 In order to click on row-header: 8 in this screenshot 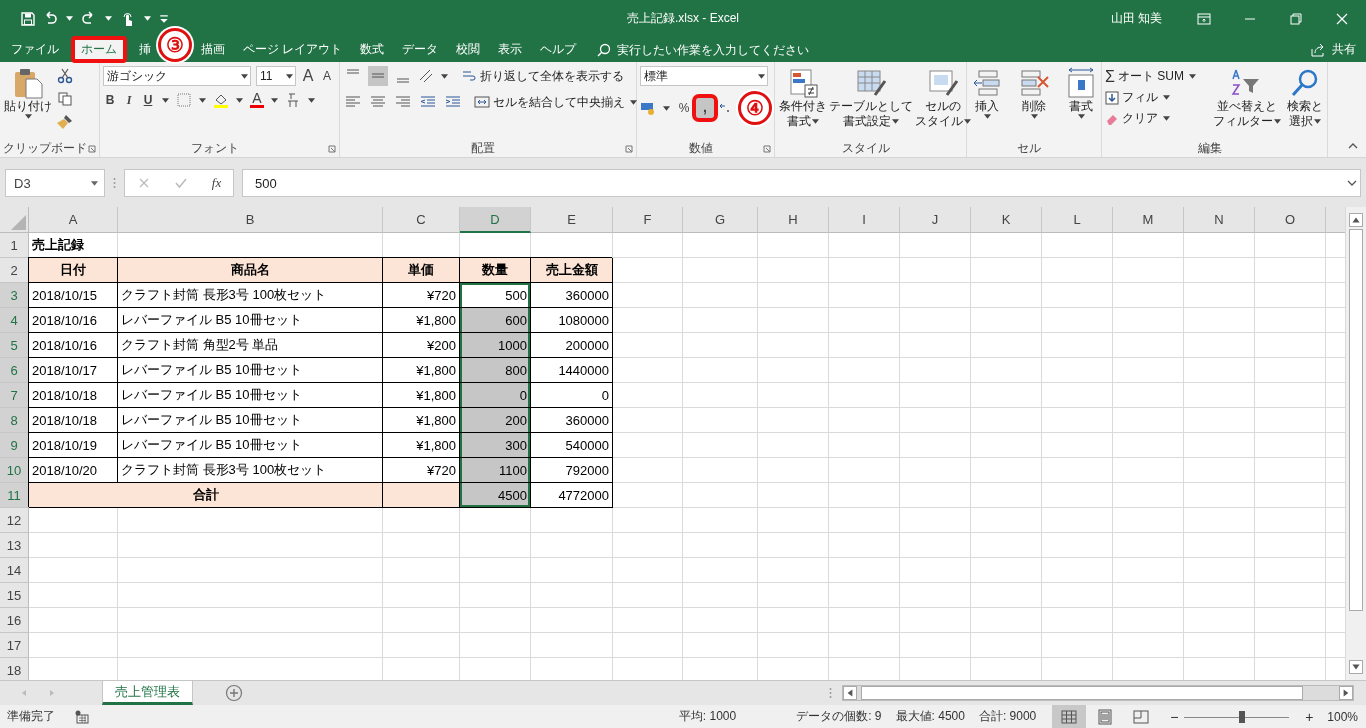, I will do `click(14, 420)`.